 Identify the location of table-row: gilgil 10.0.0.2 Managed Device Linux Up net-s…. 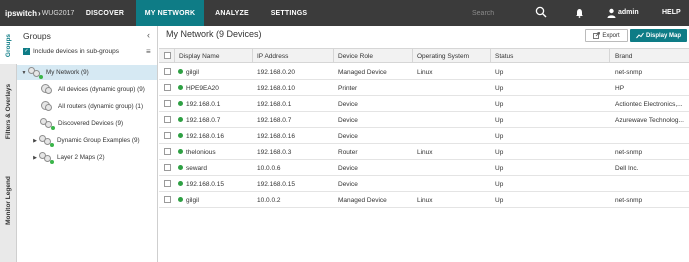
(424, 200).